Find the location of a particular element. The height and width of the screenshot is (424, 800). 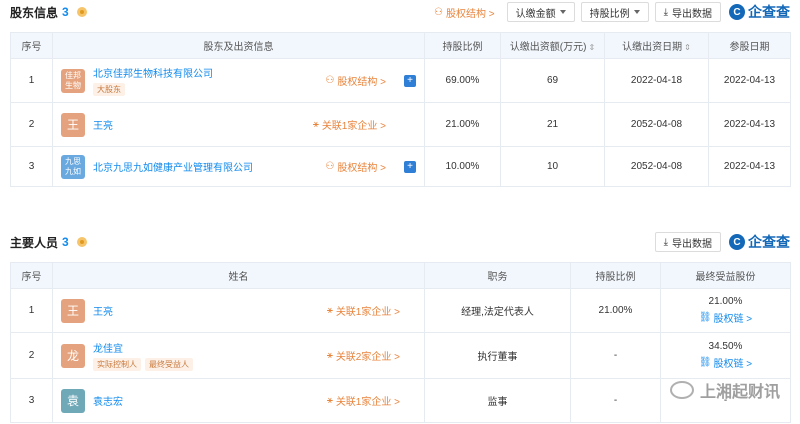

amount-cell: 69 is located at coordinates (552, 80).